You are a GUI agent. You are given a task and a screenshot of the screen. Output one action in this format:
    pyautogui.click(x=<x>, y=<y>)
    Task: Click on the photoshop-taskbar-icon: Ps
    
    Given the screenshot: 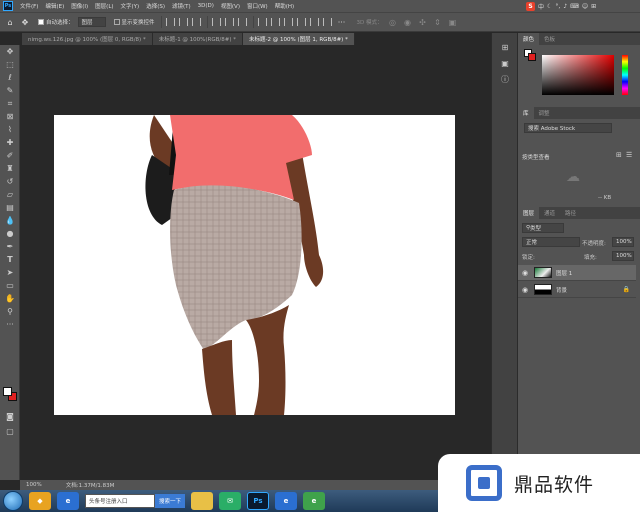 What is the action you would take?
    pyautogui.click(x=258, y=501)
    